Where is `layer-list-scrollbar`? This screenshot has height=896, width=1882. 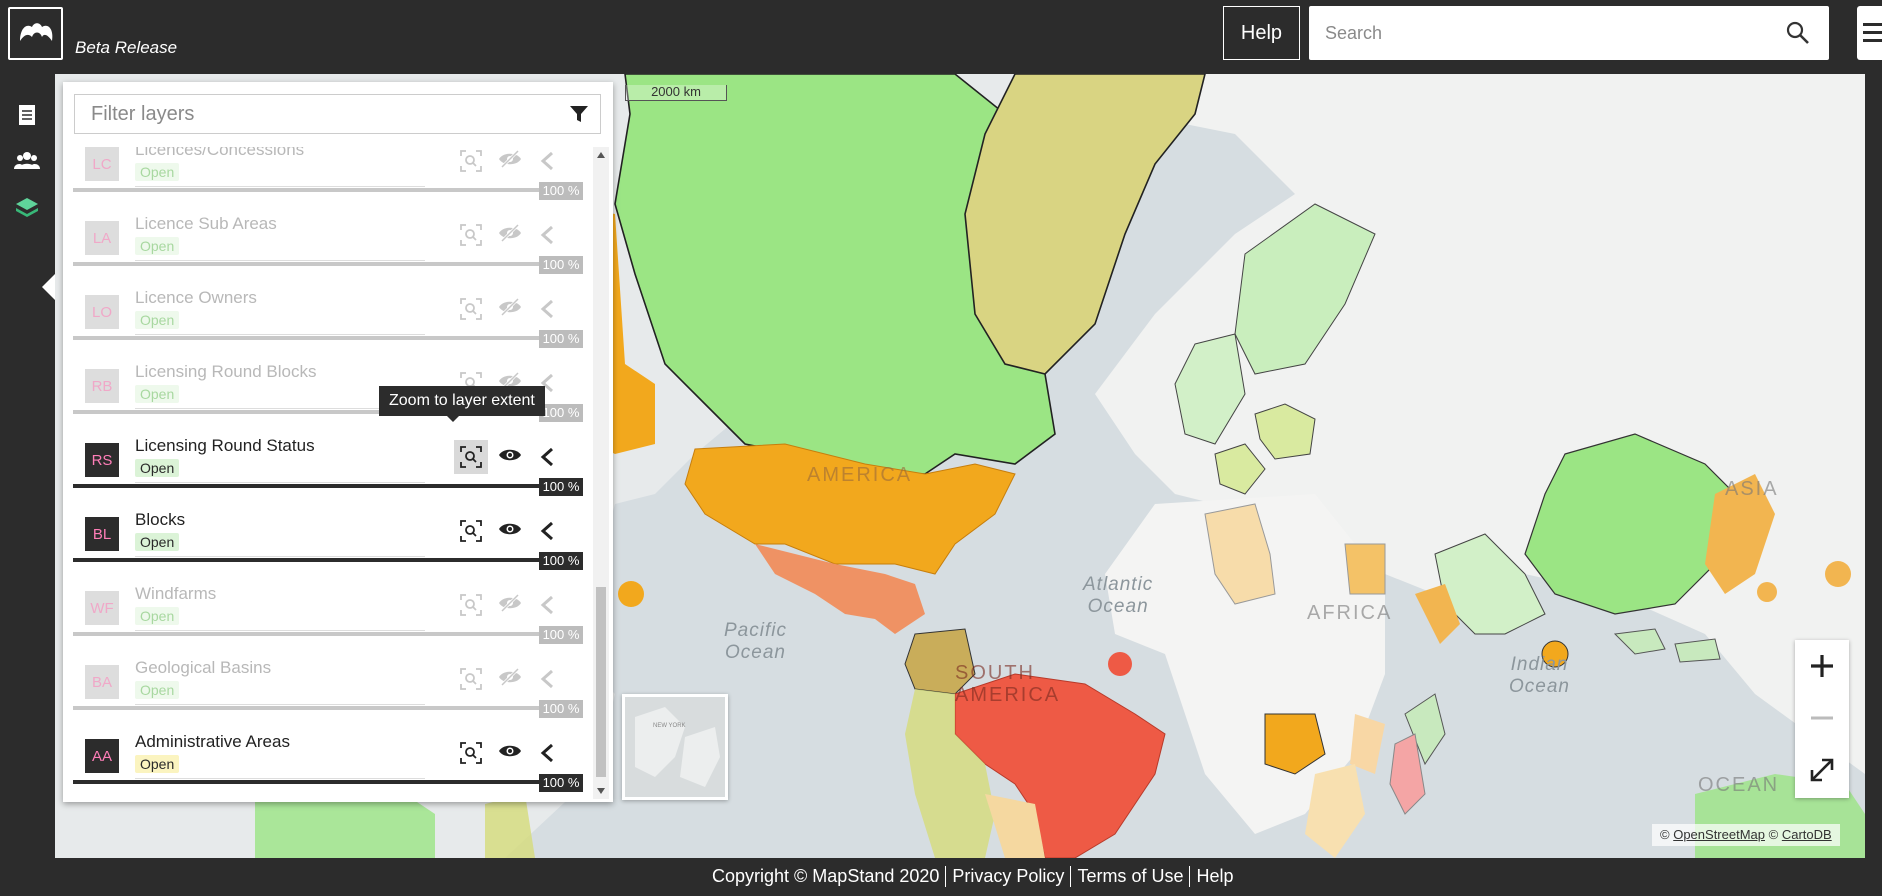
layer-list-scrollbar is located at coordinates (601, 473).